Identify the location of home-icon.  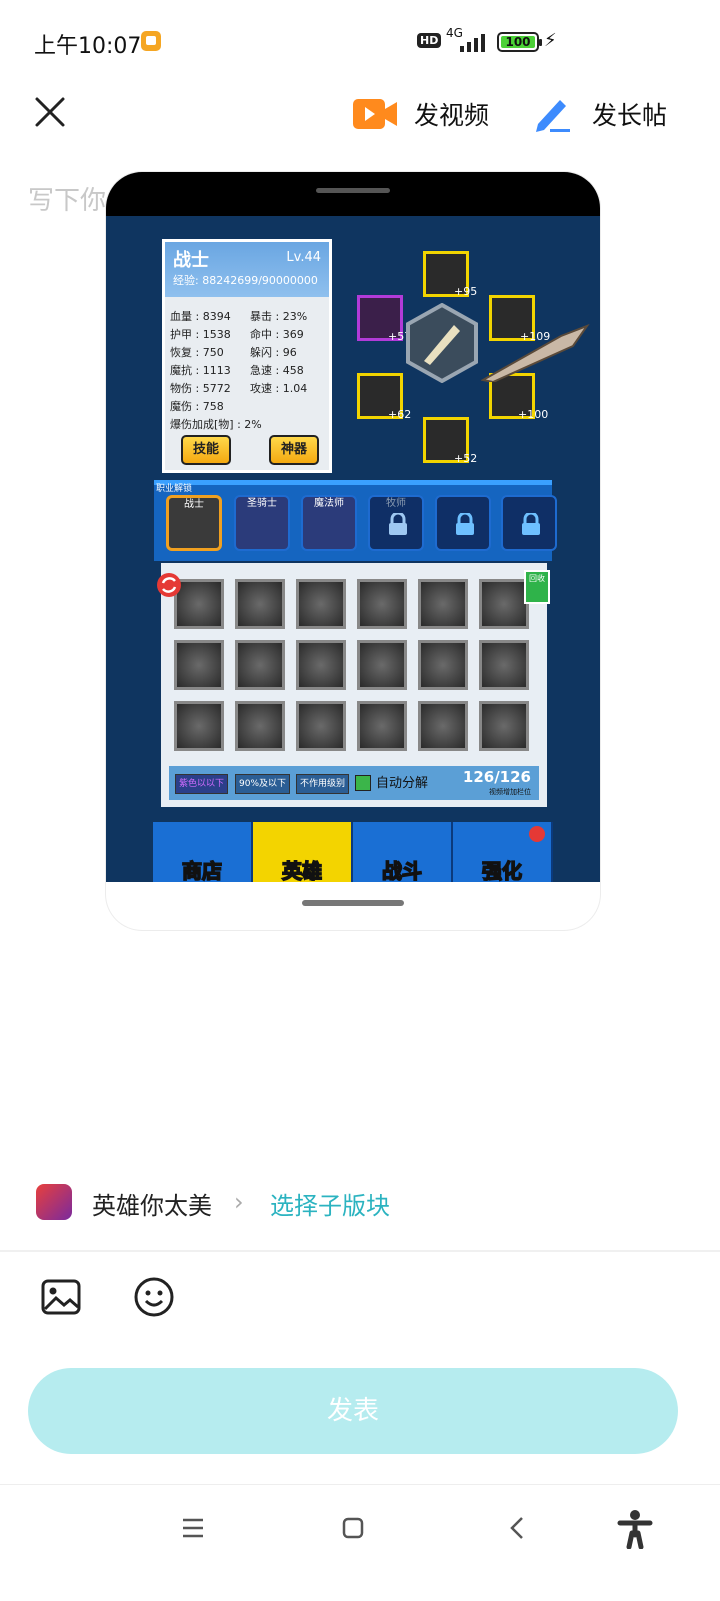
(353, 1528).